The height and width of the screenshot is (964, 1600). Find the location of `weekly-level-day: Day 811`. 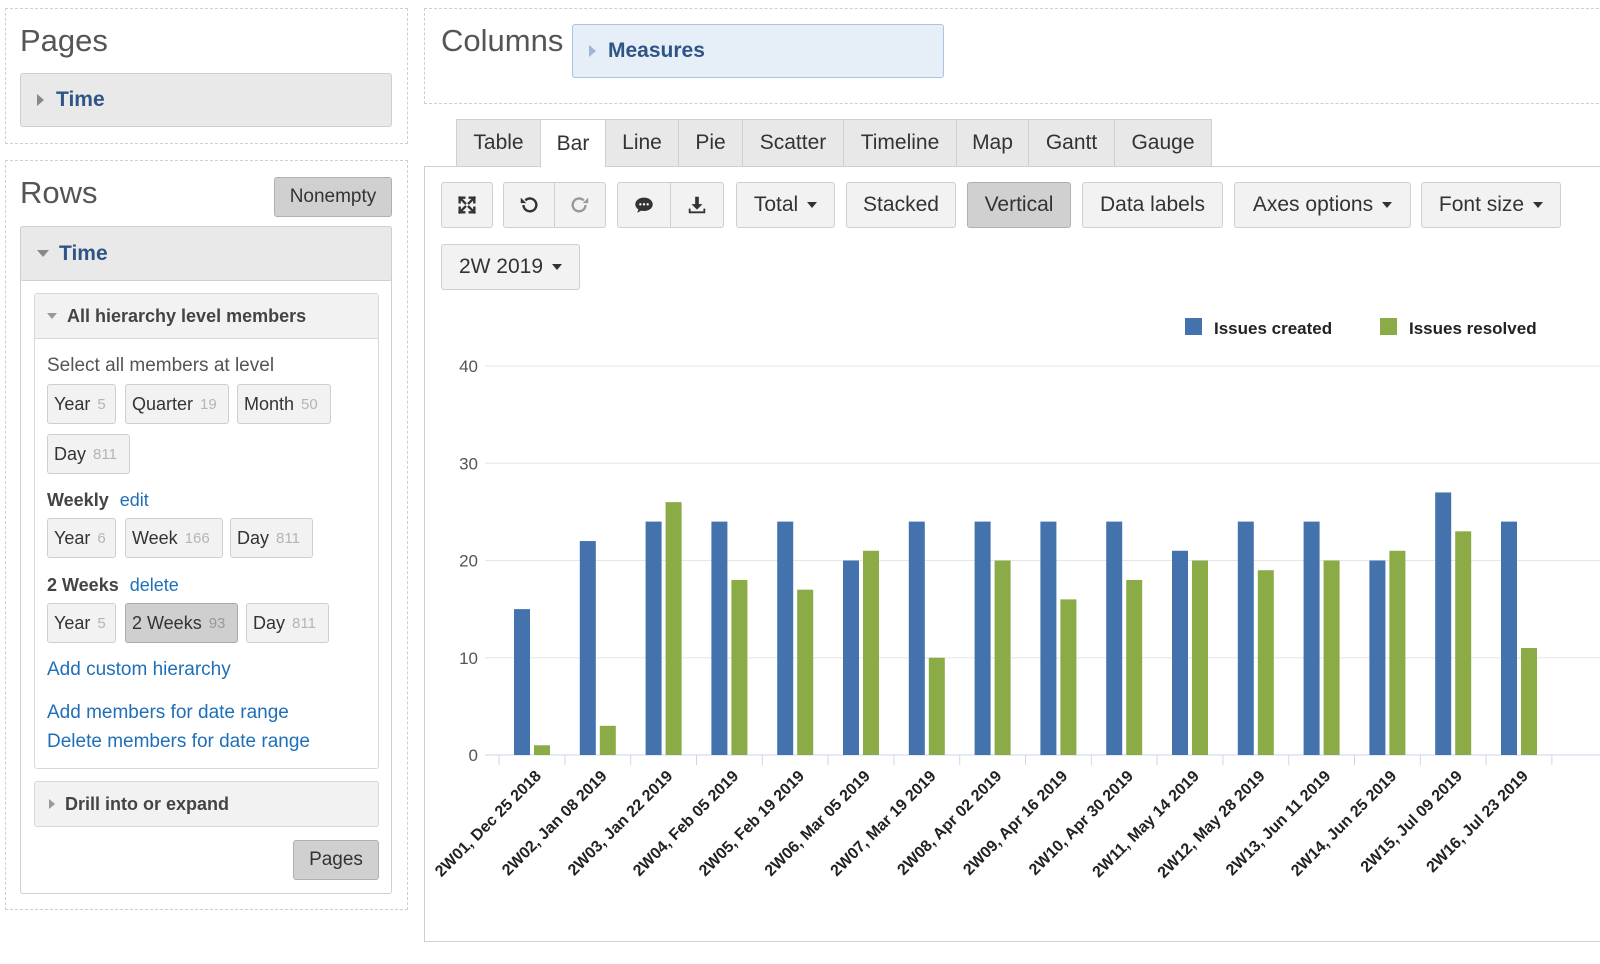

weekly-level-day: Day 811 is located at coordinates (271, 538).